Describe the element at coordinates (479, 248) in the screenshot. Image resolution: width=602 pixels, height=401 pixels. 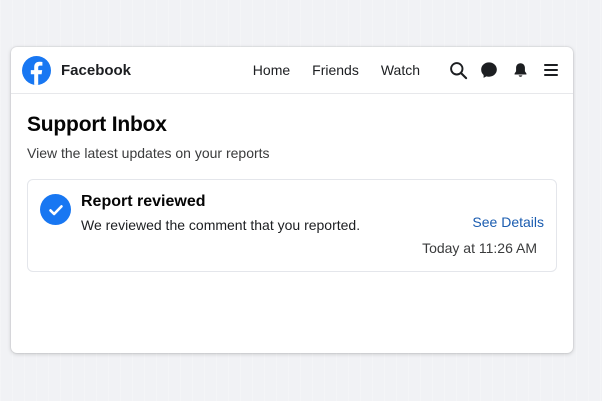
I see `notification-timestamp: Today at 11:26 AM` at that location.